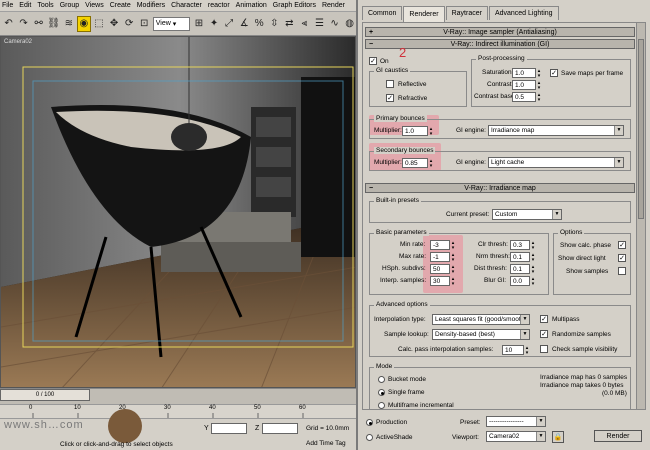 The width and height of the screenshot is (650, 450). What do you see at coordinates (99, 24) in the screenshot?
I see `select-region-icon: ⬚` at bounding box center [99, 24].